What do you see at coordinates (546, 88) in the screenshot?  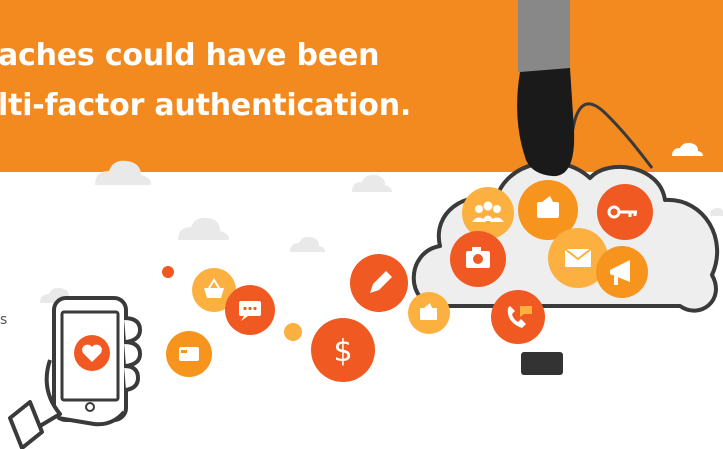 I see `hand-icon` at bounding box center [546, 88].